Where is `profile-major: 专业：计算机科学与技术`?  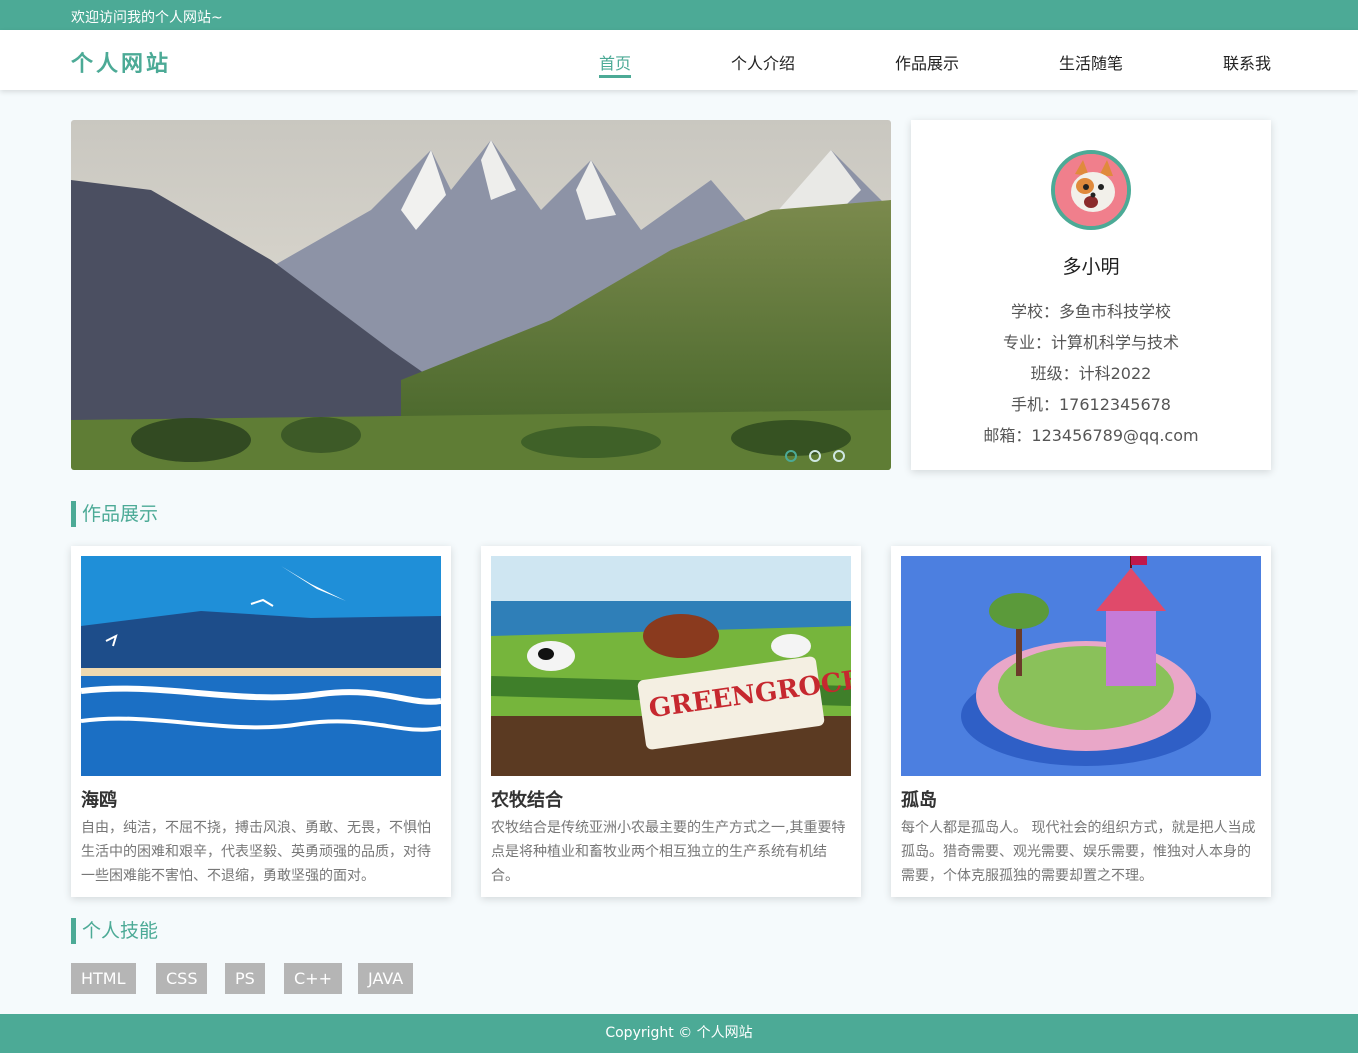
profile-major: 专业：计算机科学与技术 is located at coordinates (1090, 342).